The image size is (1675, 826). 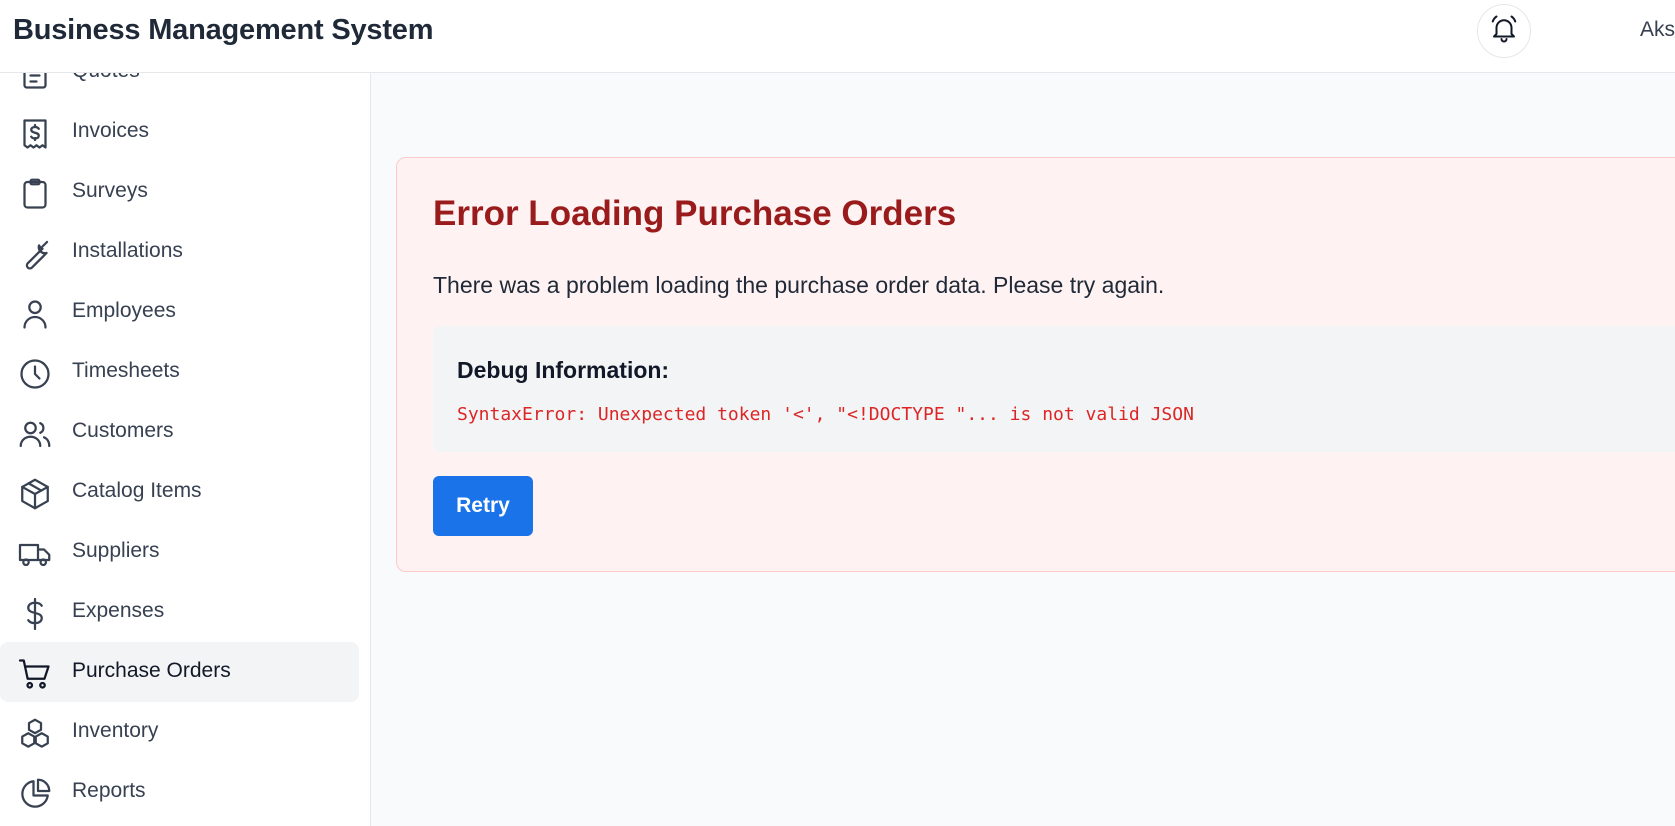 What do you see at coordinates (35, 374) in the screenshot?
I see `clock-icon` at bounding box center [35, 374].